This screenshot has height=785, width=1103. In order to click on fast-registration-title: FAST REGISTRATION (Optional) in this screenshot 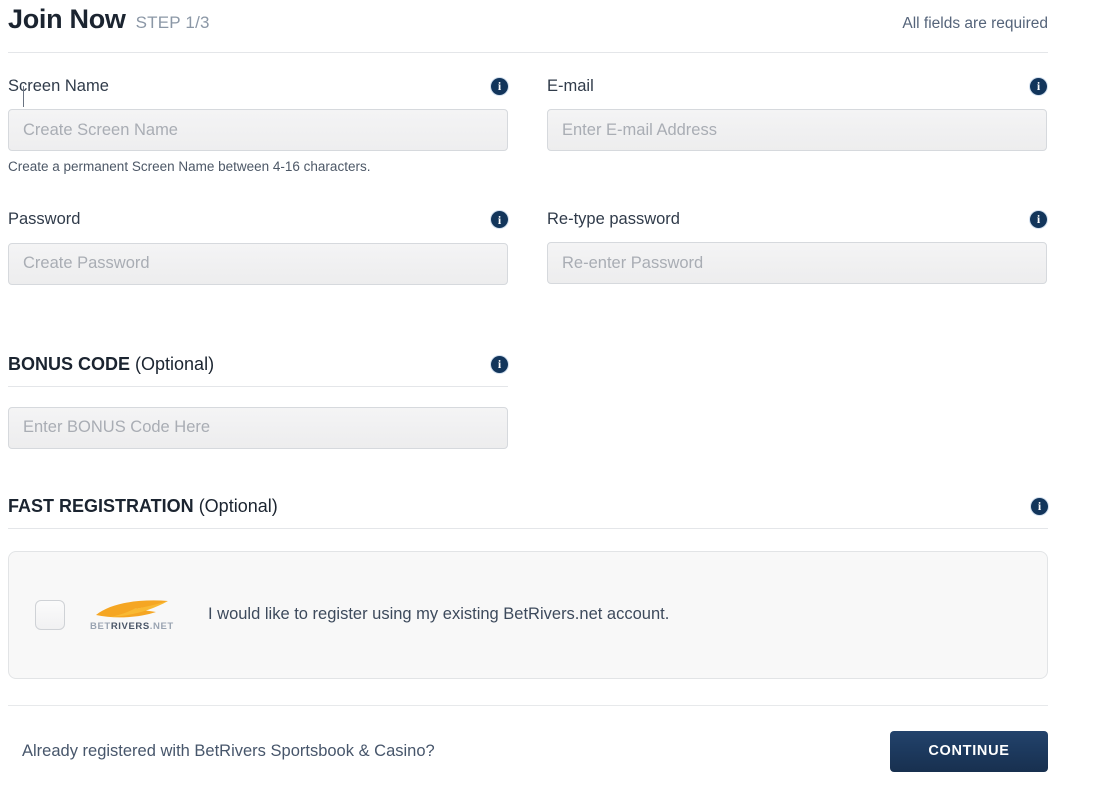, I will do `click(143, 506)`.